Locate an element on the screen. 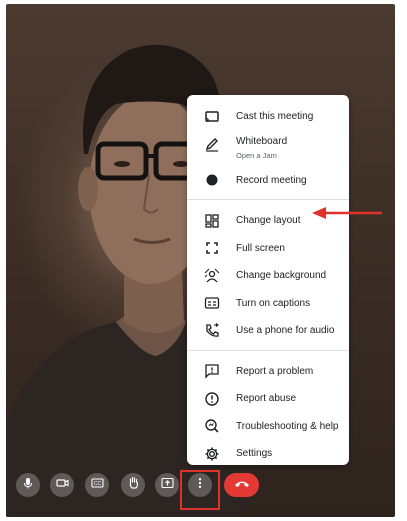 Image resolution: width=407 pixels, height=521 pixels. menu-item-report-abuse: Report abuse is located at coordinates (268, 399).